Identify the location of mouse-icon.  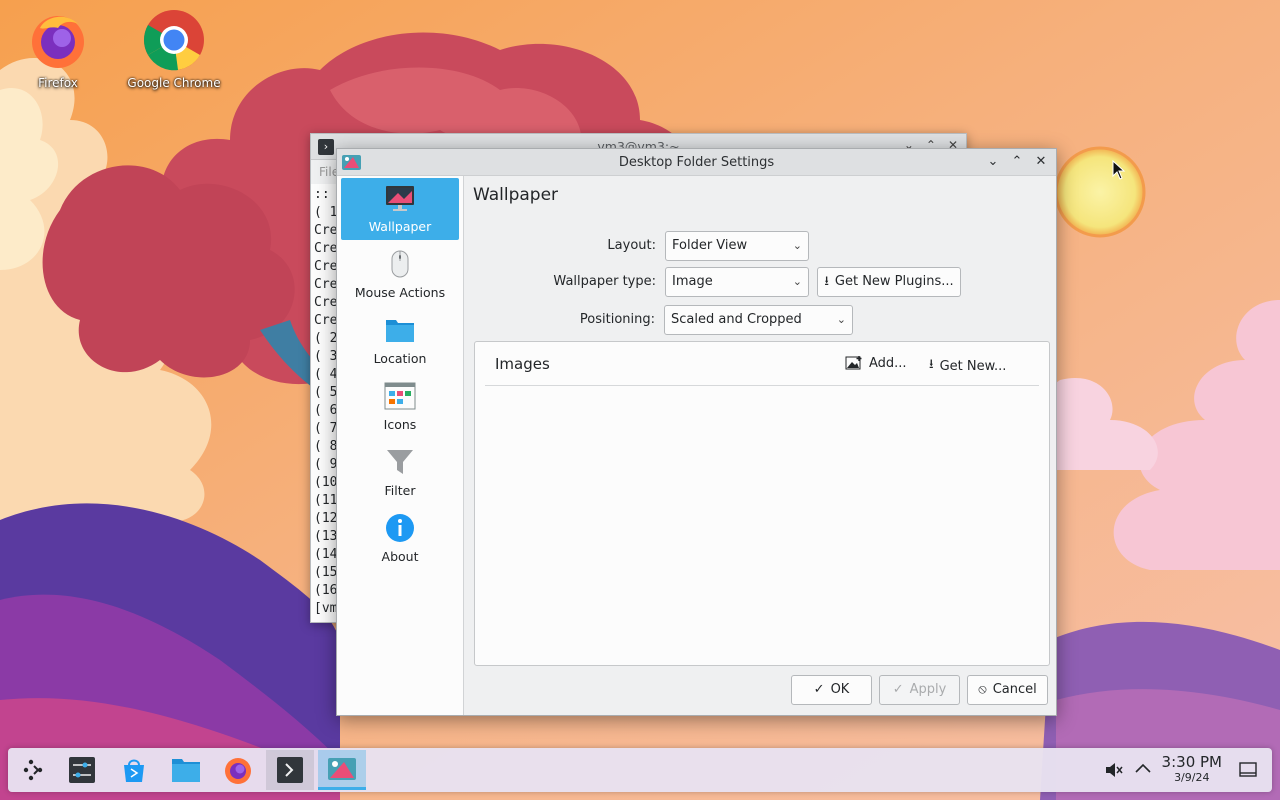
(400, 264).